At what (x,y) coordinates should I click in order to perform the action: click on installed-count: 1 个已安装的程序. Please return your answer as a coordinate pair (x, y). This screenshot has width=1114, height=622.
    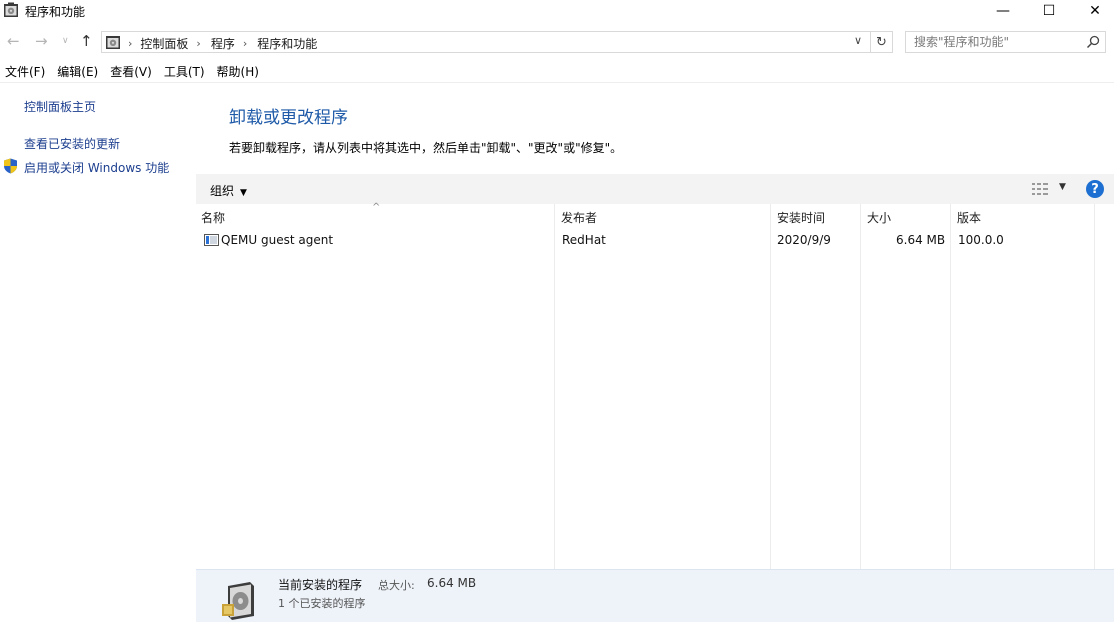
    Looking at the image, I should click on (322, 603).